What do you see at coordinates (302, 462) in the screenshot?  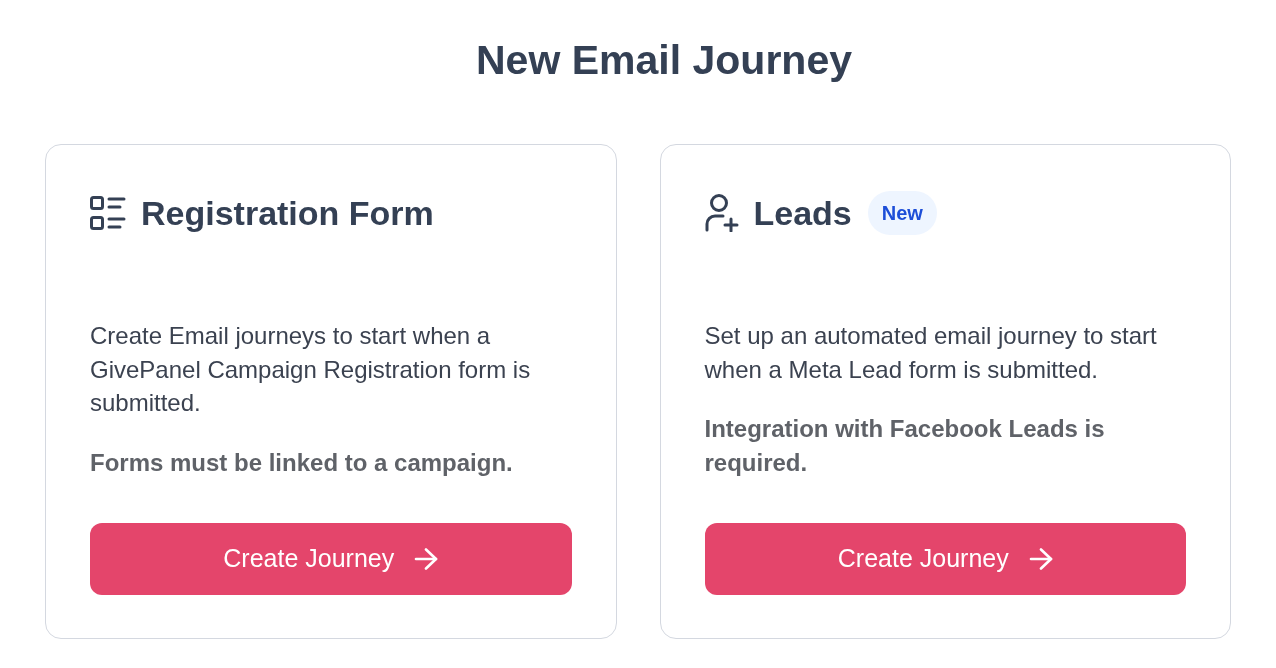 I see `requirement-note: Forms must be linked to a campaign.` at bounding box center [302, 462].